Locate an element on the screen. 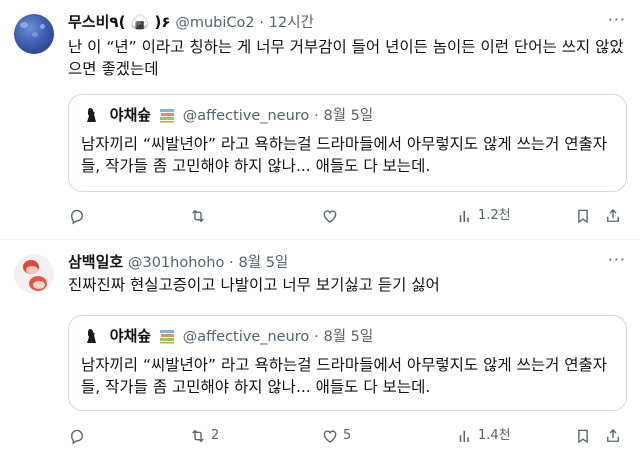  handle: @301hohoho is located at coordinates (176, 263).